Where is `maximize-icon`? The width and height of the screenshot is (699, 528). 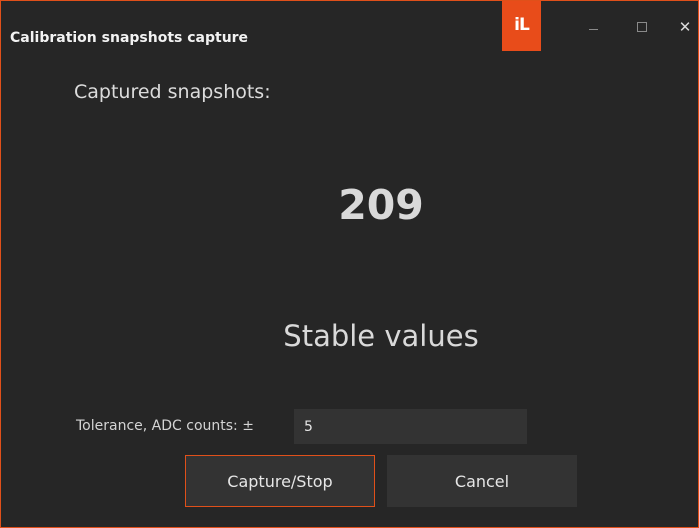 maximize-icon is located at coordinates (642, 27).